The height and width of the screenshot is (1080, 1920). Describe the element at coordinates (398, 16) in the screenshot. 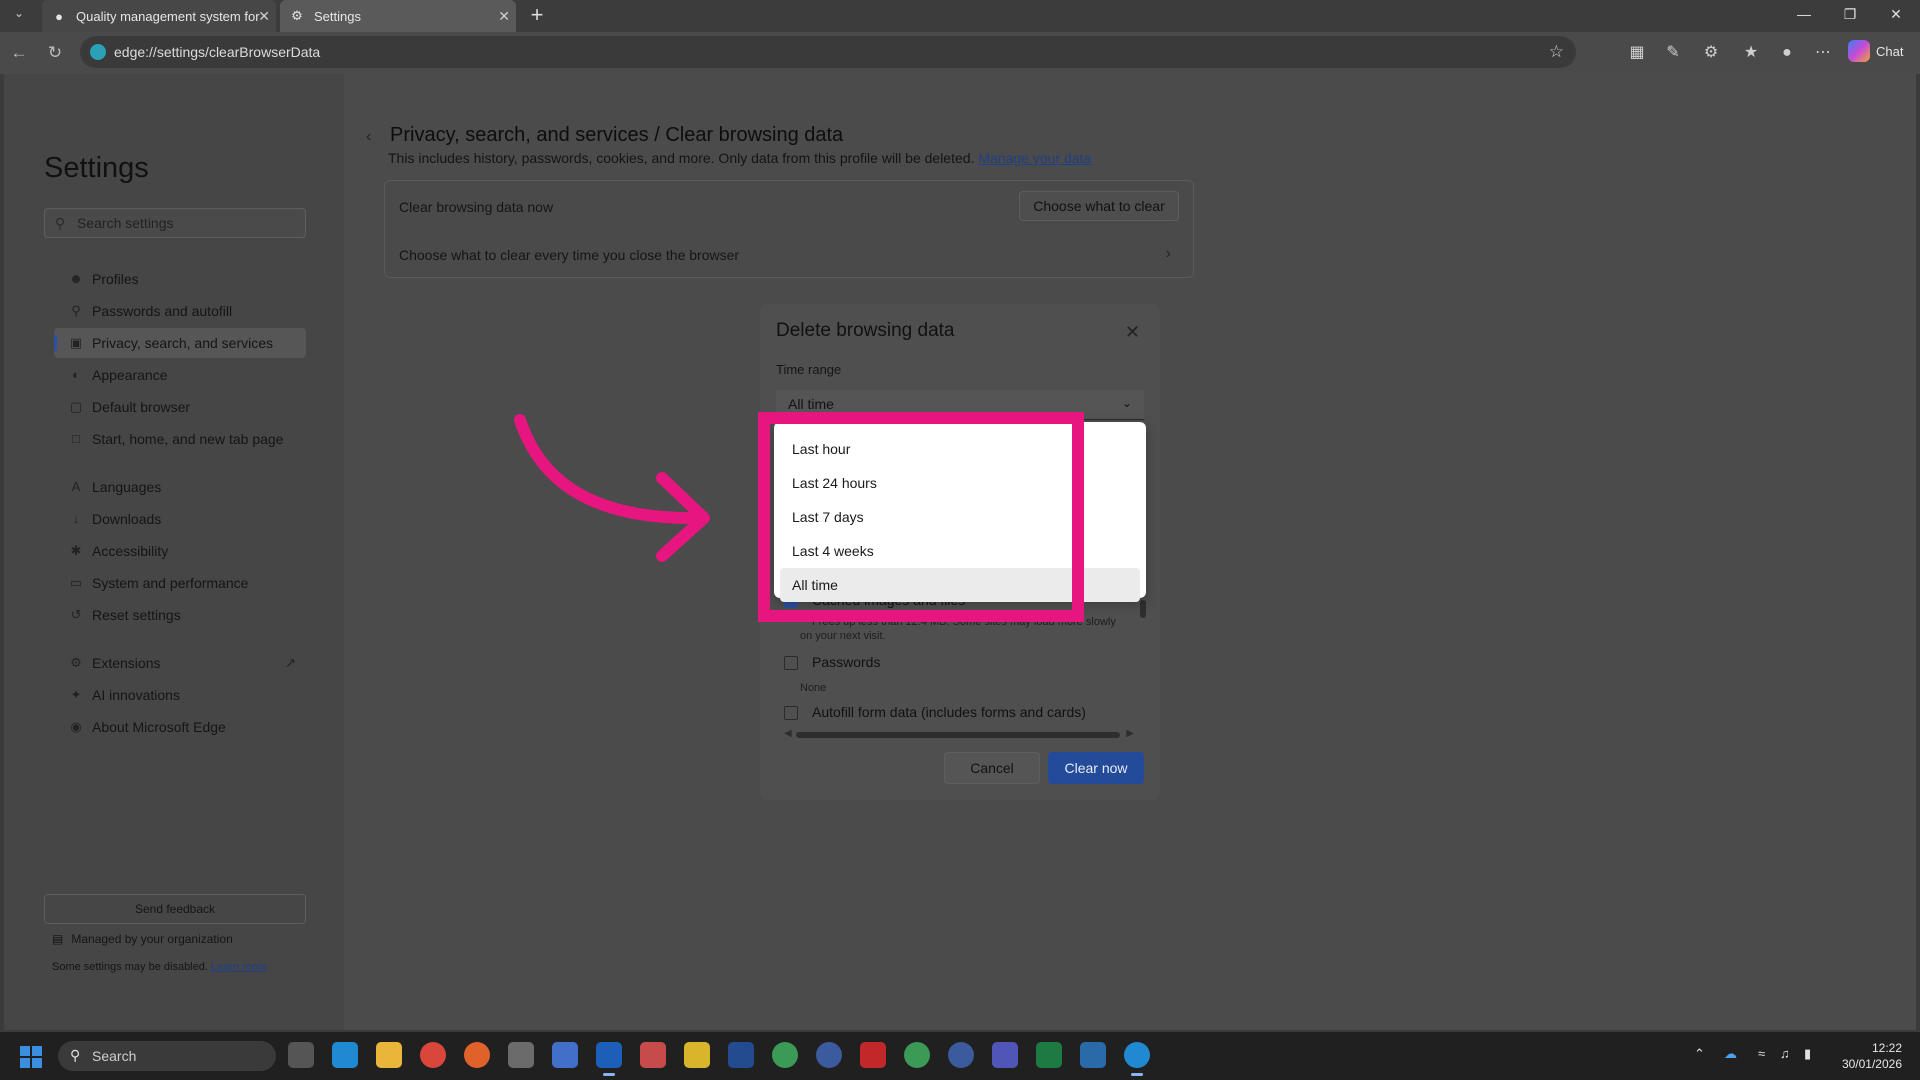

I see `tab-settings: ⚙ Settings ✕` at that location.